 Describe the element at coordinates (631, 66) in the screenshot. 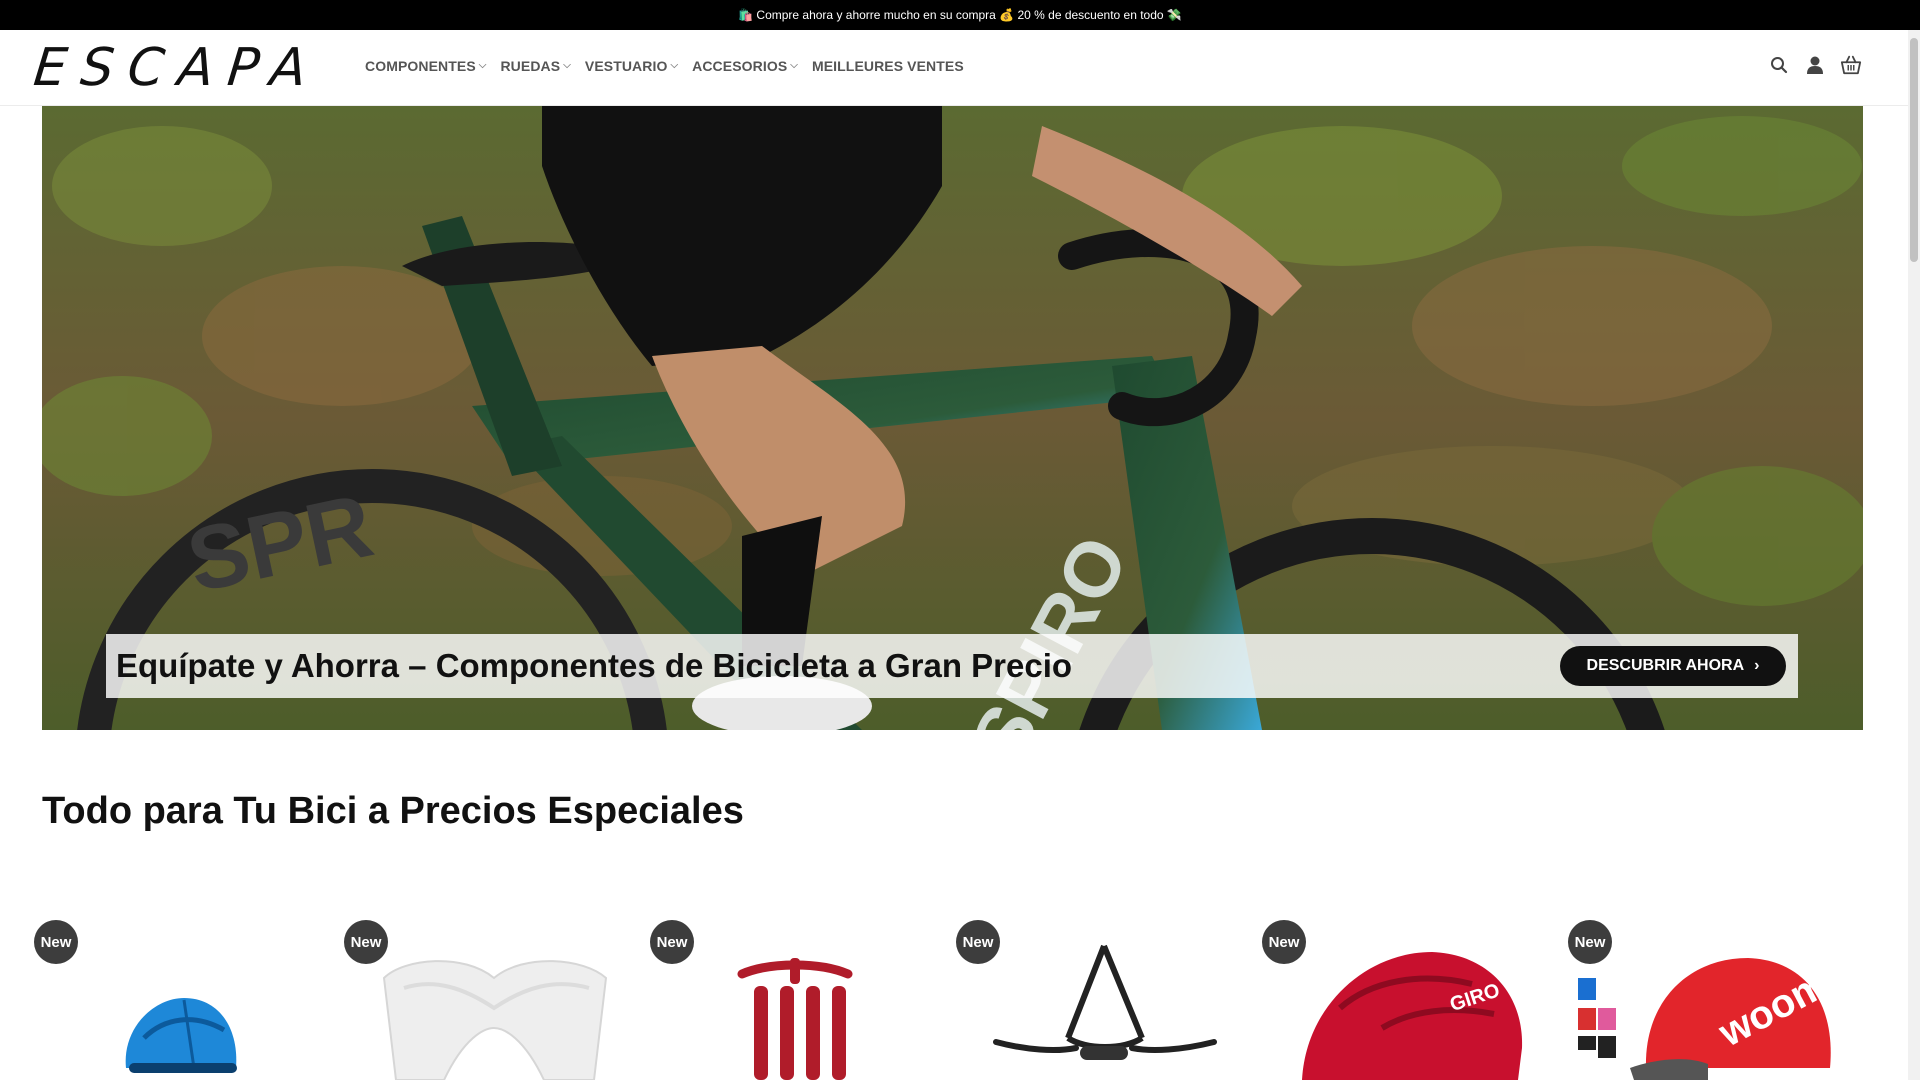

I see `nav-item-vestuario: VESTUARIO ⌵` at that location.